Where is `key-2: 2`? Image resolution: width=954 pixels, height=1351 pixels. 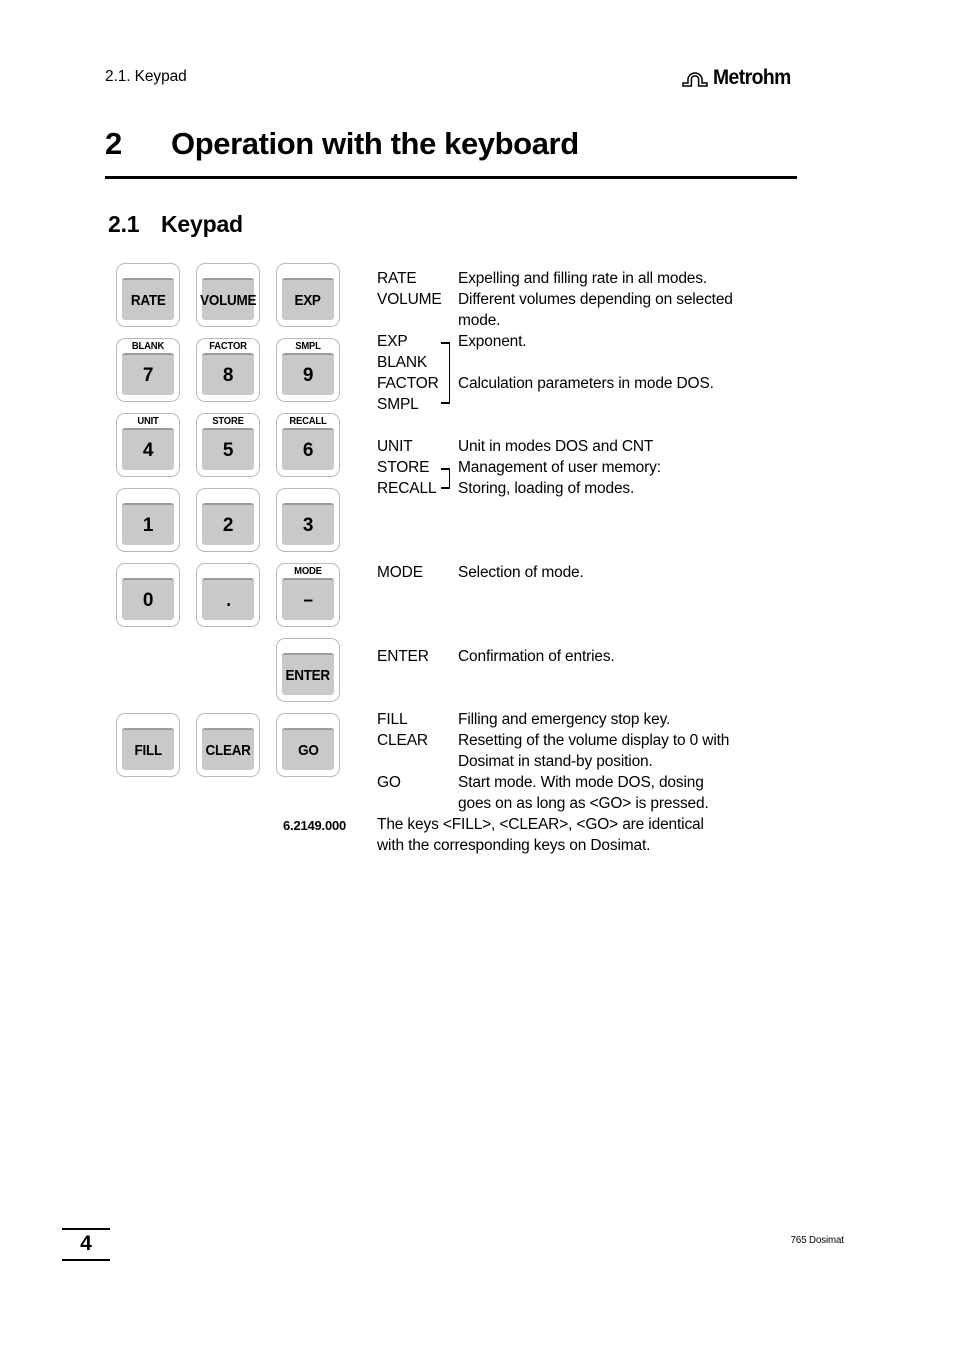
key-2: 2 is located at coordinates (228, 520).